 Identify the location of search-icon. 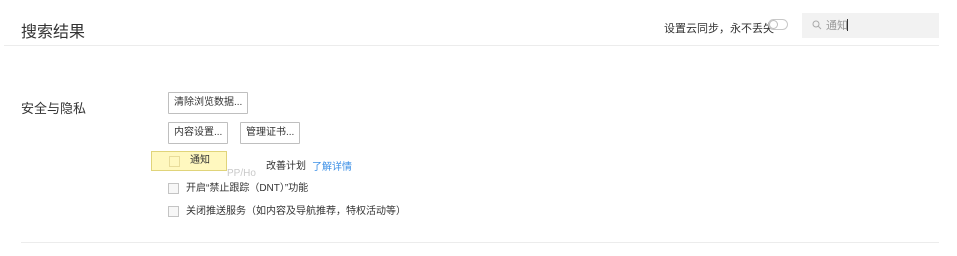
(817, 25).